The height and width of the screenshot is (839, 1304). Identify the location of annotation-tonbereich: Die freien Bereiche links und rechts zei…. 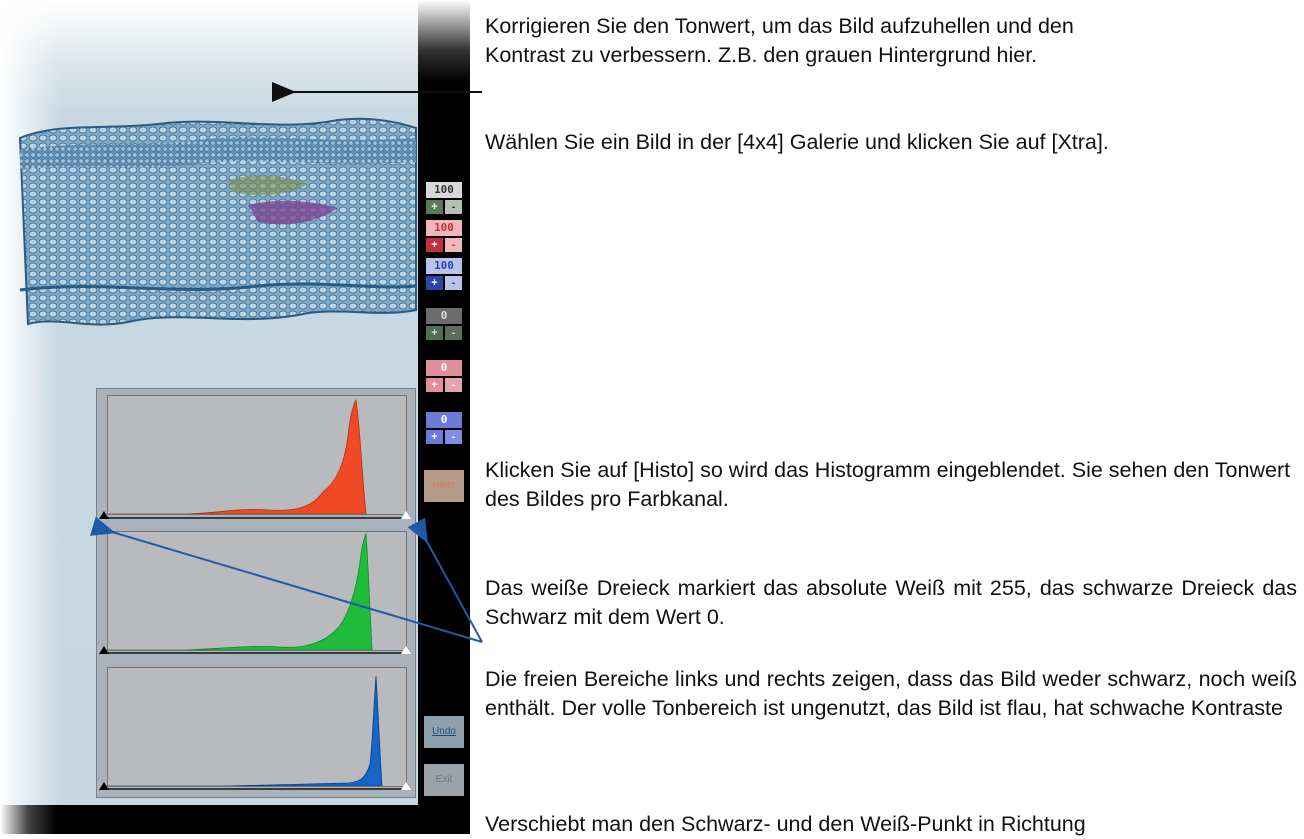
(891, 693).